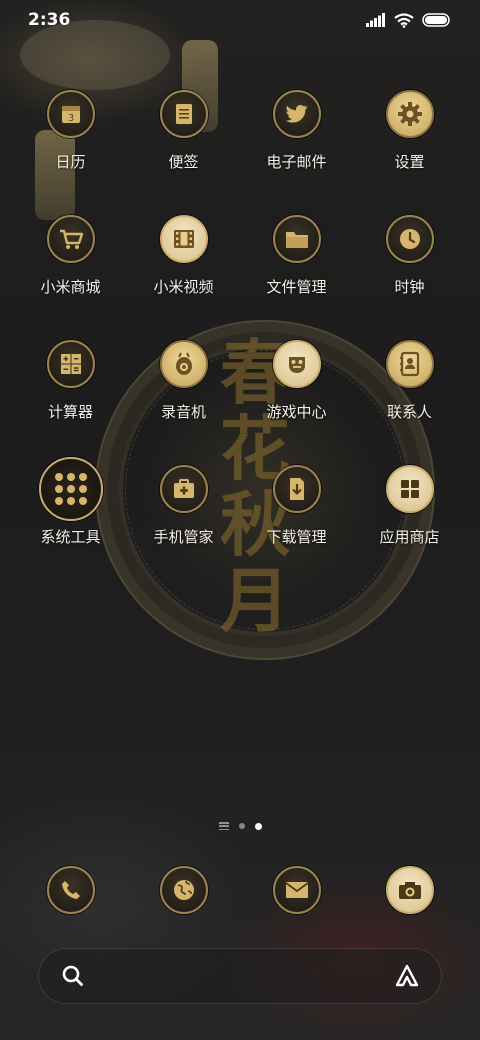 The width and height of the screenshot is (480, 1040). I want to click on film-icon, so click(183, 239).